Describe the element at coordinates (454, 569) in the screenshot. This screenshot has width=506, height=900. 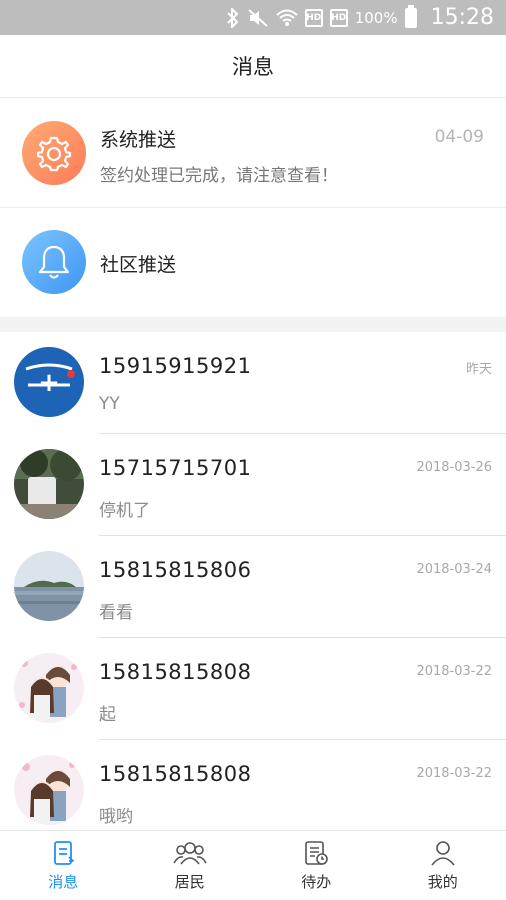
I see `conversation-date: 2018-03-24` at that location.